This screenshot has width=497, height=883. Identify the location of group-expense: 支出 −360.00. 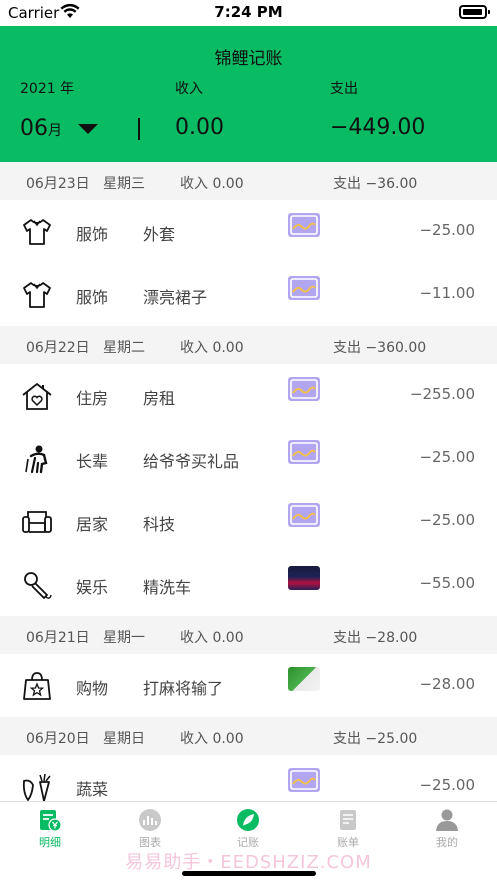
(380, 348).